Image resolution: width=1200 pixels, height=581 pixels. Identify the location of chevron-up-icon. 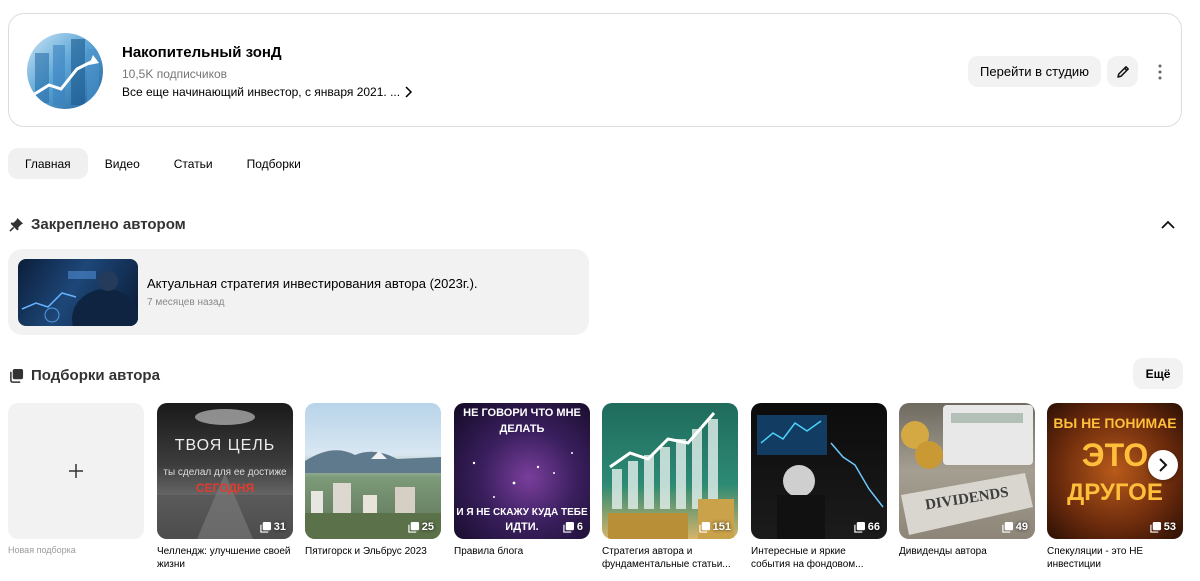
(1168, 224).